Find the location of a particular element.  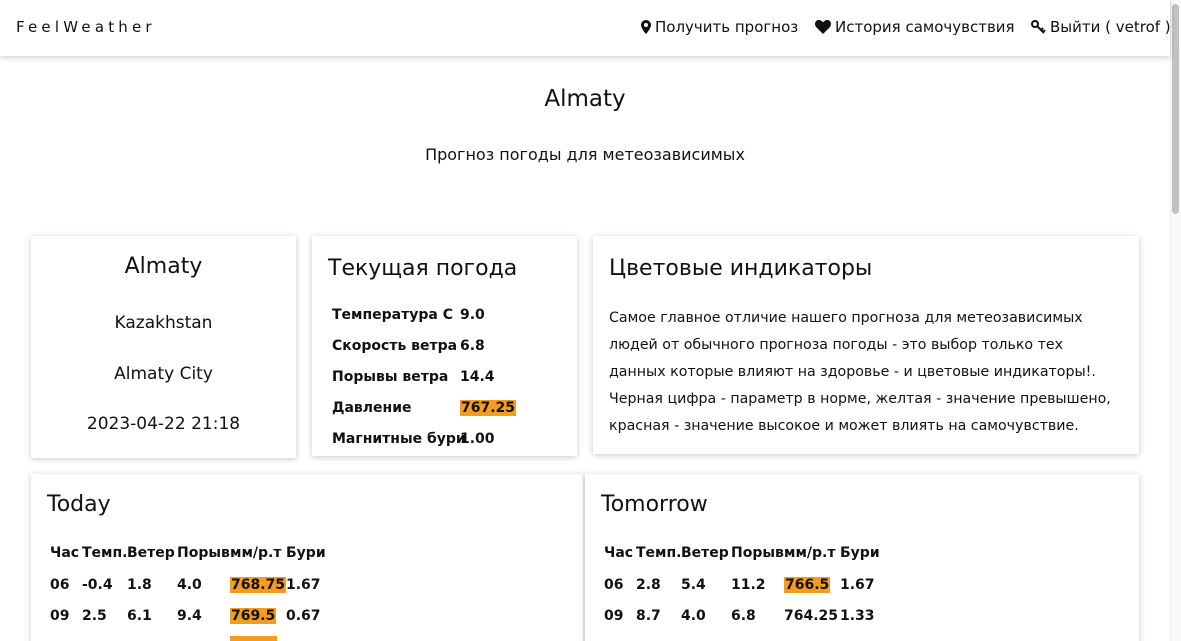

row-pressure: 769.5 is located at coordinates (253, 616).